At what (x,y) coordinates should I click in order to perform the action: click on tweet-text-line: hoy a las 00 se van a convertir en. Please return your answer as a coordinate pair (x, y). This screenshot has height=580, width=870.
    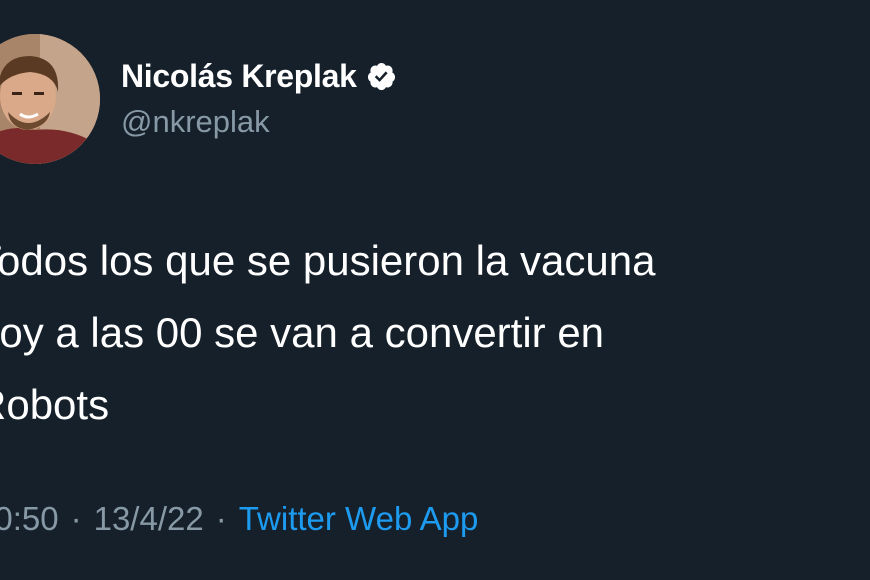
    Looking at the image, I should click on (302, 332).